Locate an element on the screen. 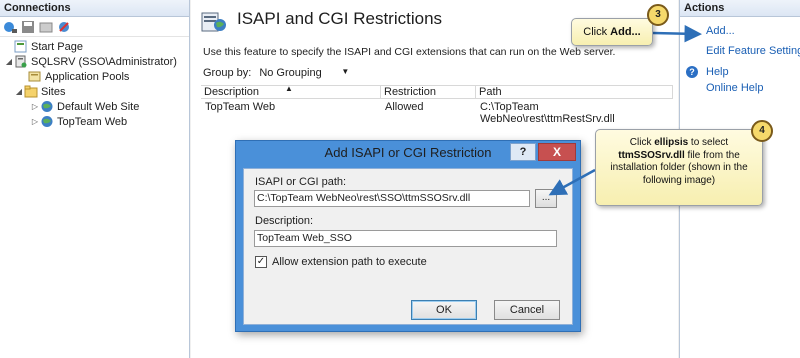 The width and height of the screenshot is (800, 358). tree-item-label: Sites is located at coordinates (53, 91).